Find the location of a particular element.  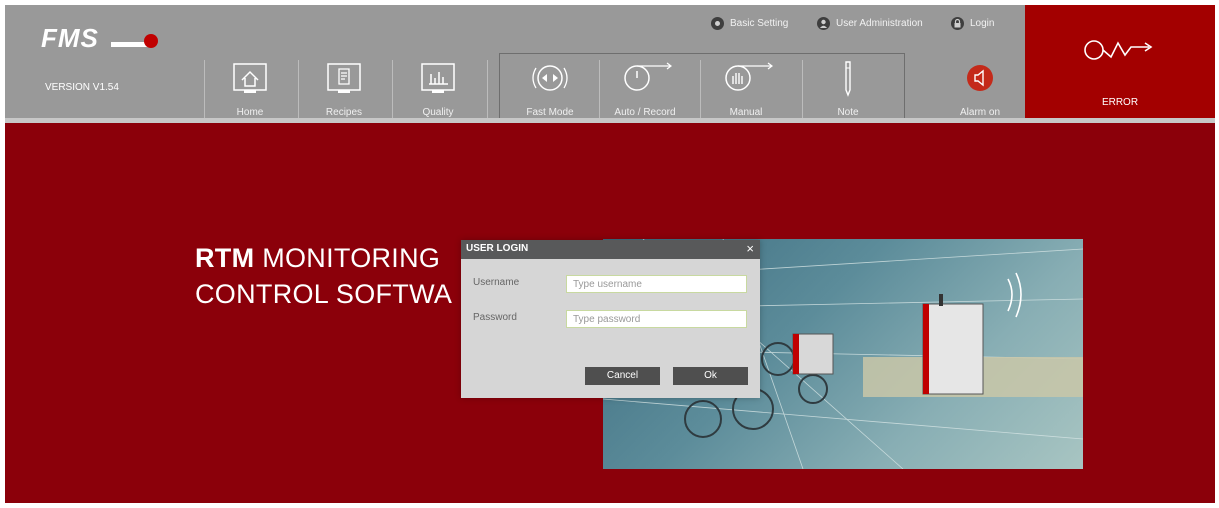

close-icon: × is located at coordinates (750, 249).